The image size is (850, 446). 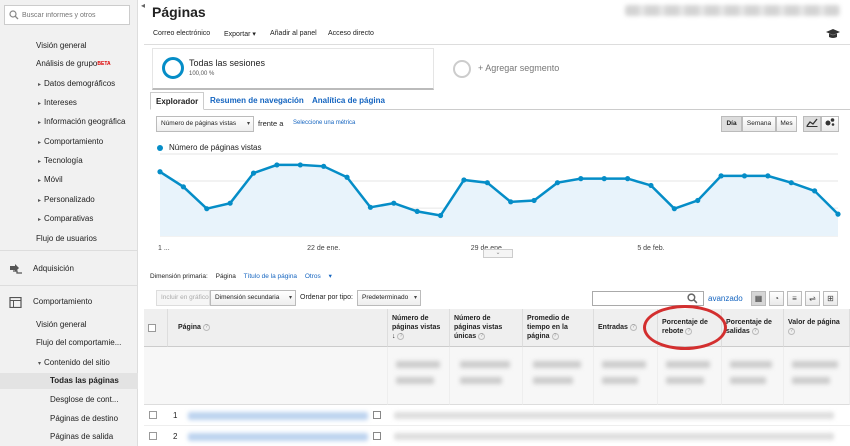 I want to click on secondary-dimension-select: Dimensión secundaria ▾, so click(x=253, y=298).